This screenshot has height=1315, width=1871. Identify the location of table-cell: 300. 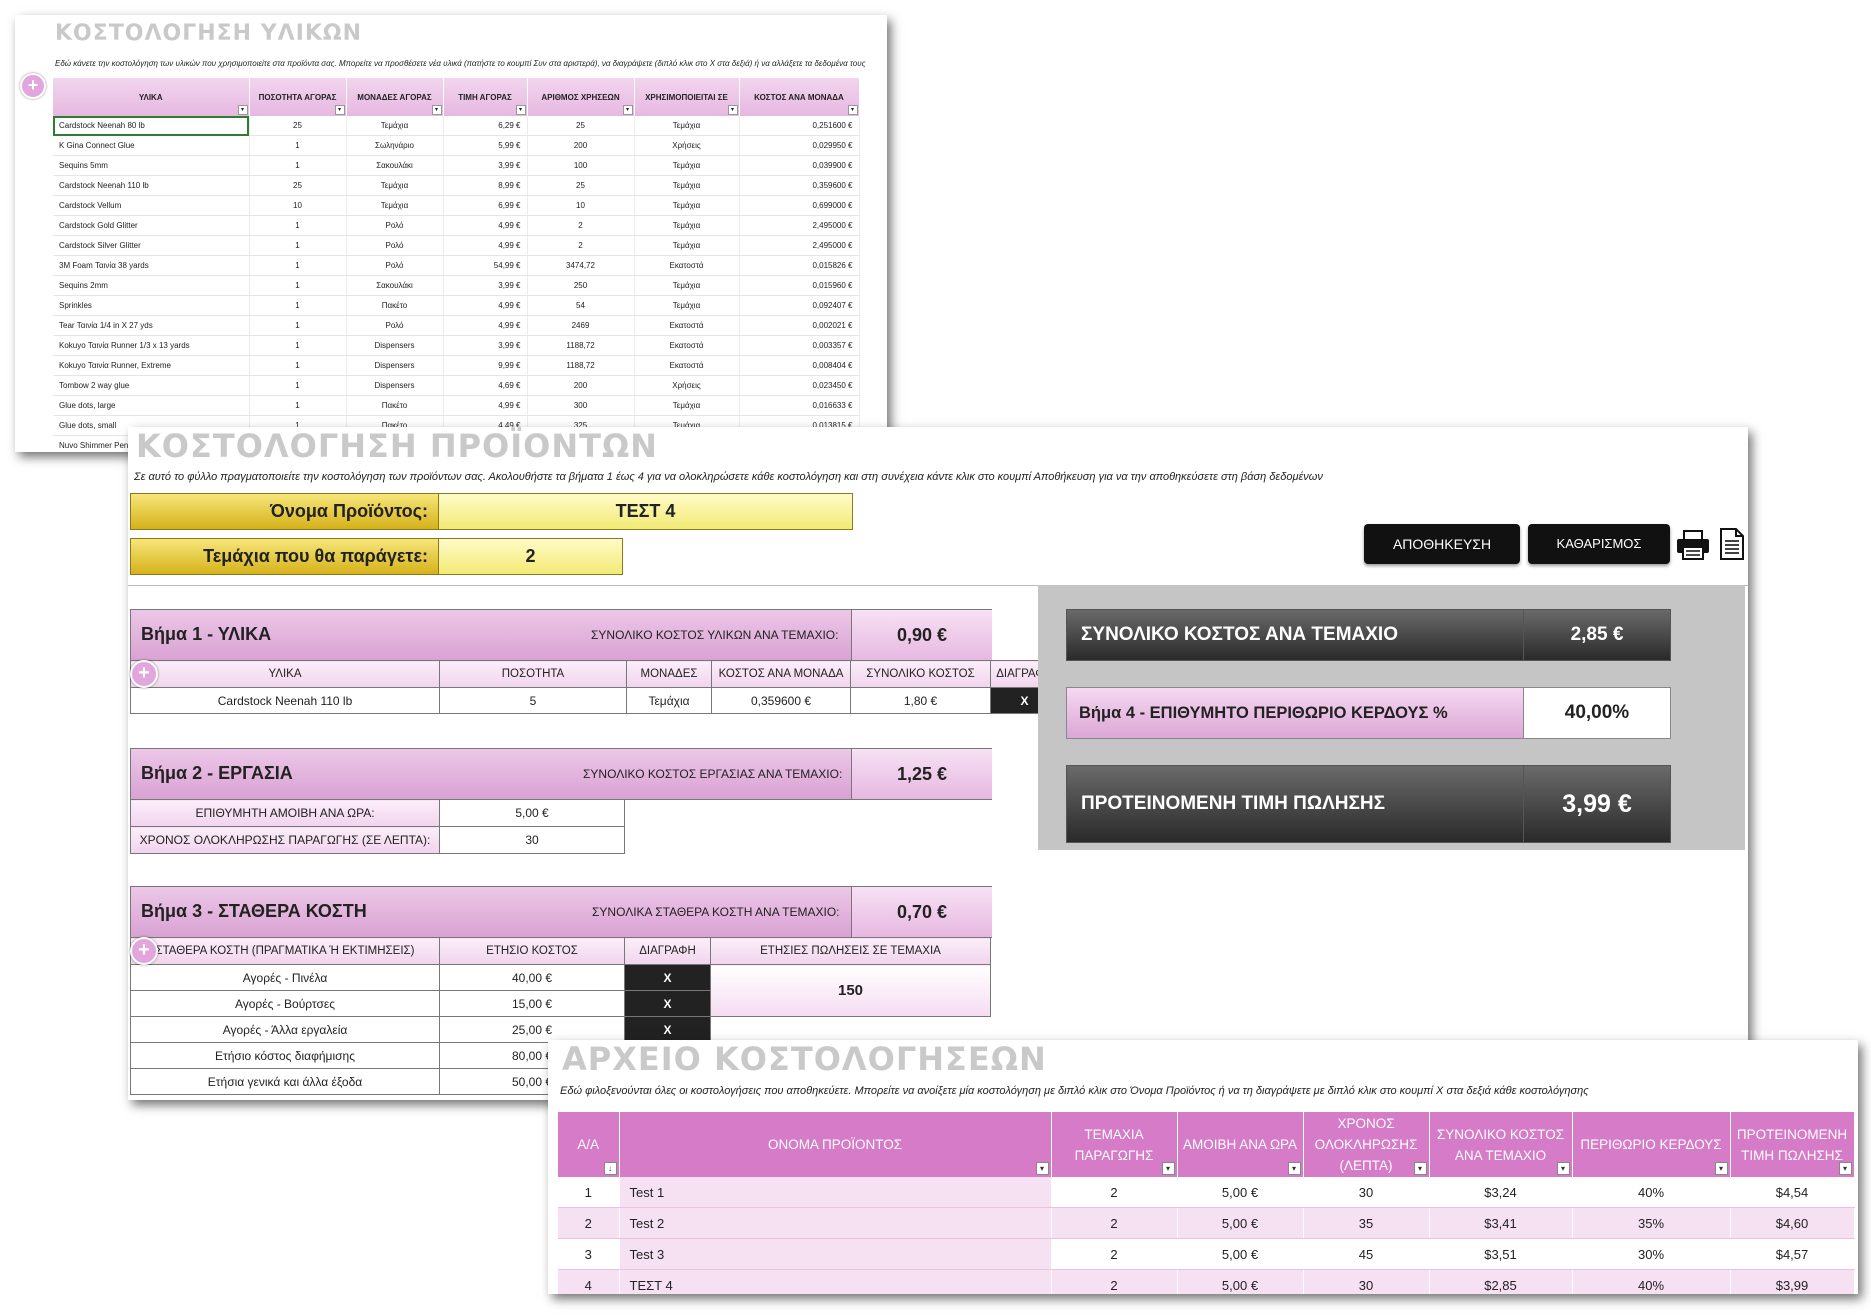
(581, 405).